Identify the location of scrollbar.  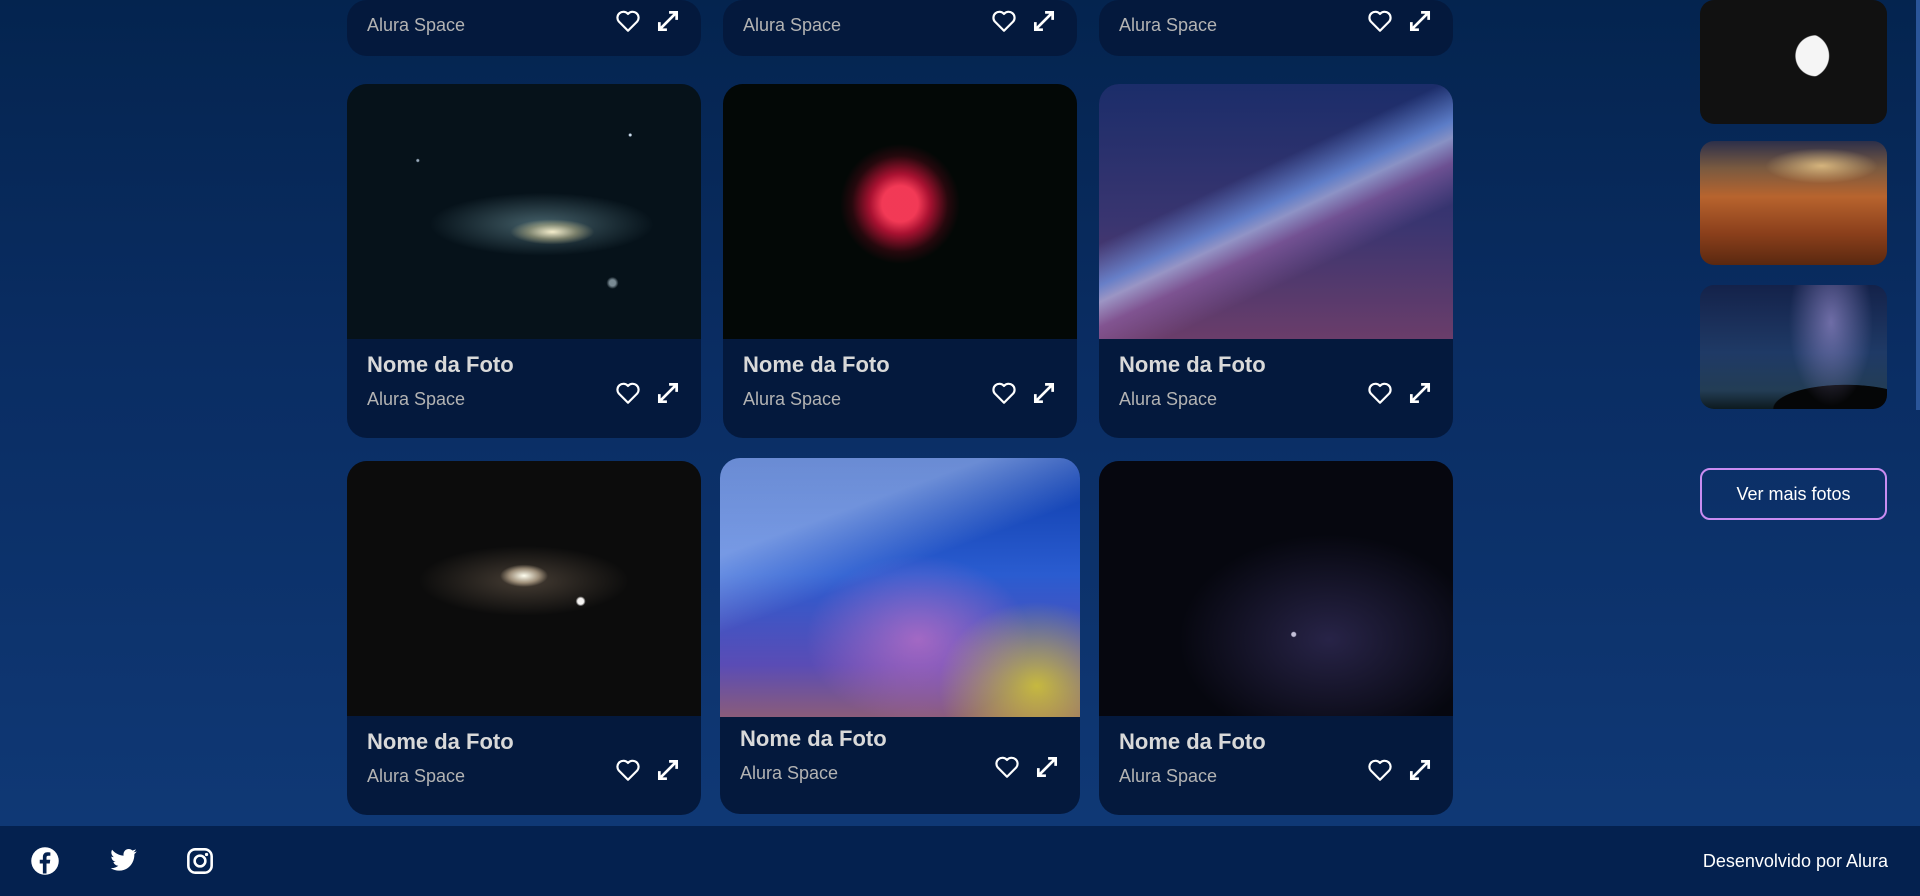
(1918, 205).